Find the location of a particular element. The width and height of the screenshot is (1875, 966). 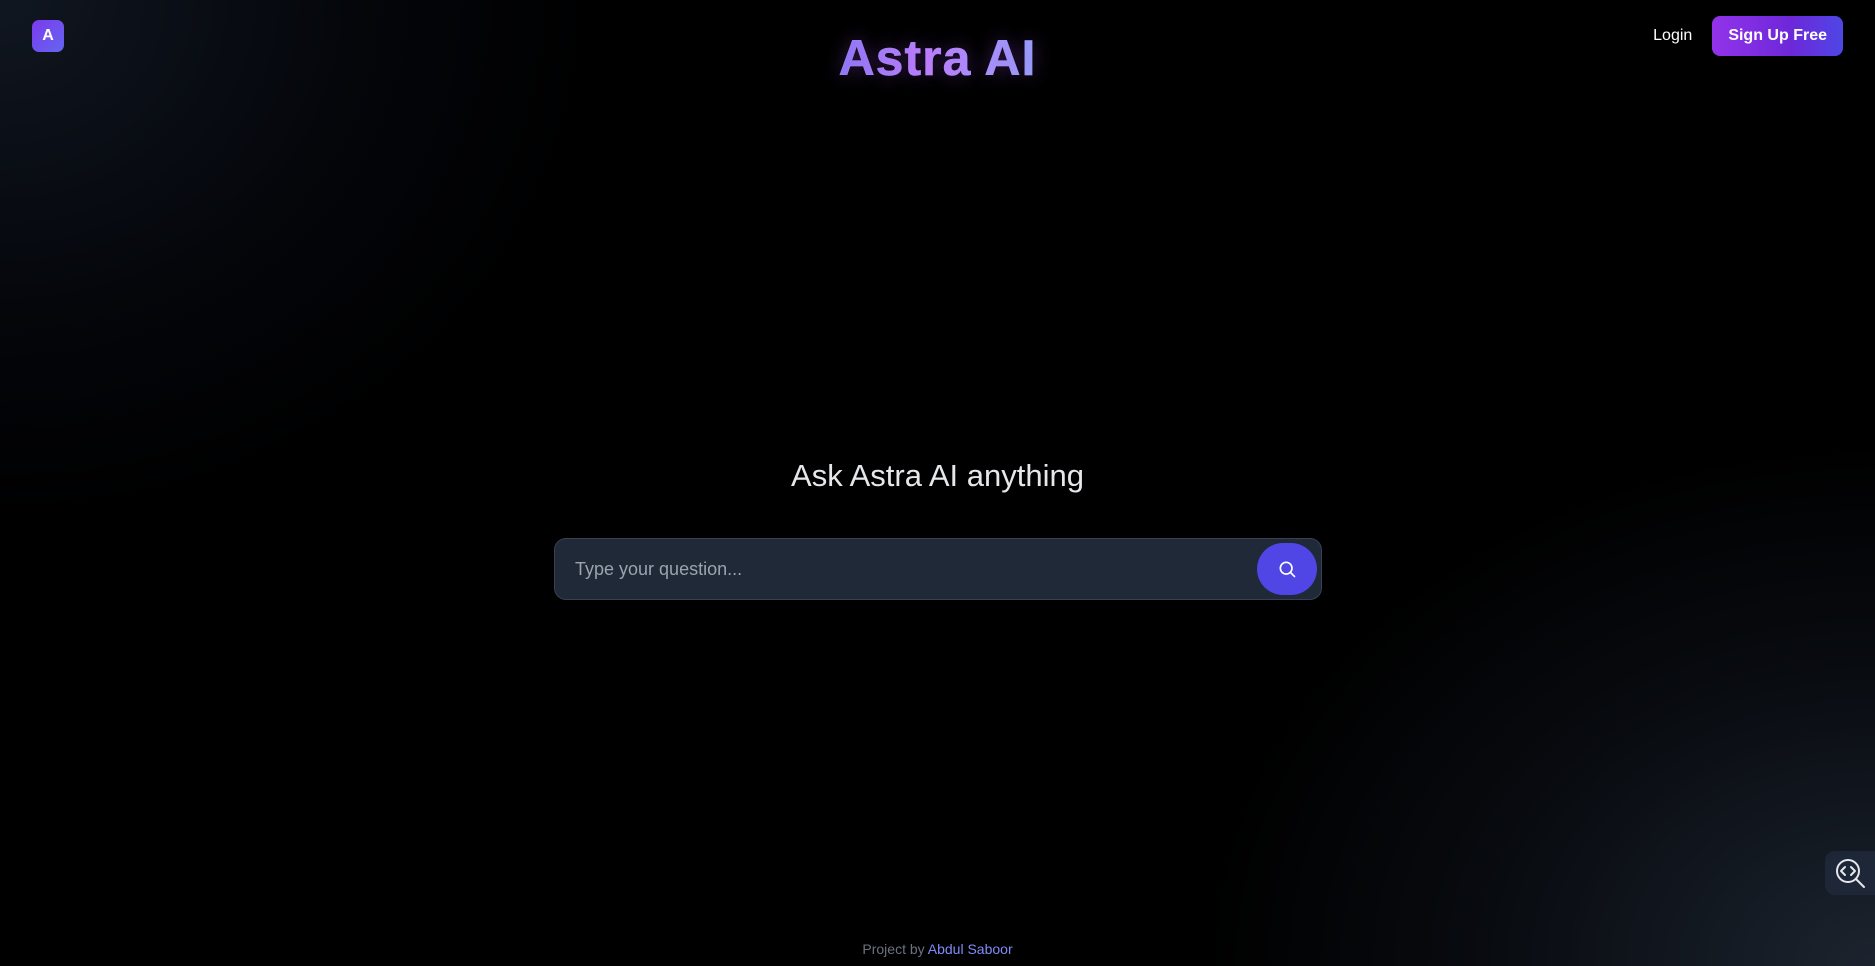

footer-prefix: Project by is located at coordinates (893, 949).